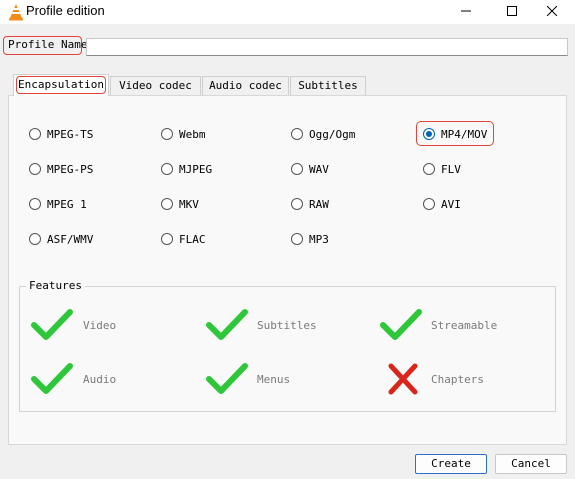 Image resolution: width=575 pixels, height=479 pixels. I want to click on tab-label: Subtitles, so click(328, 85).